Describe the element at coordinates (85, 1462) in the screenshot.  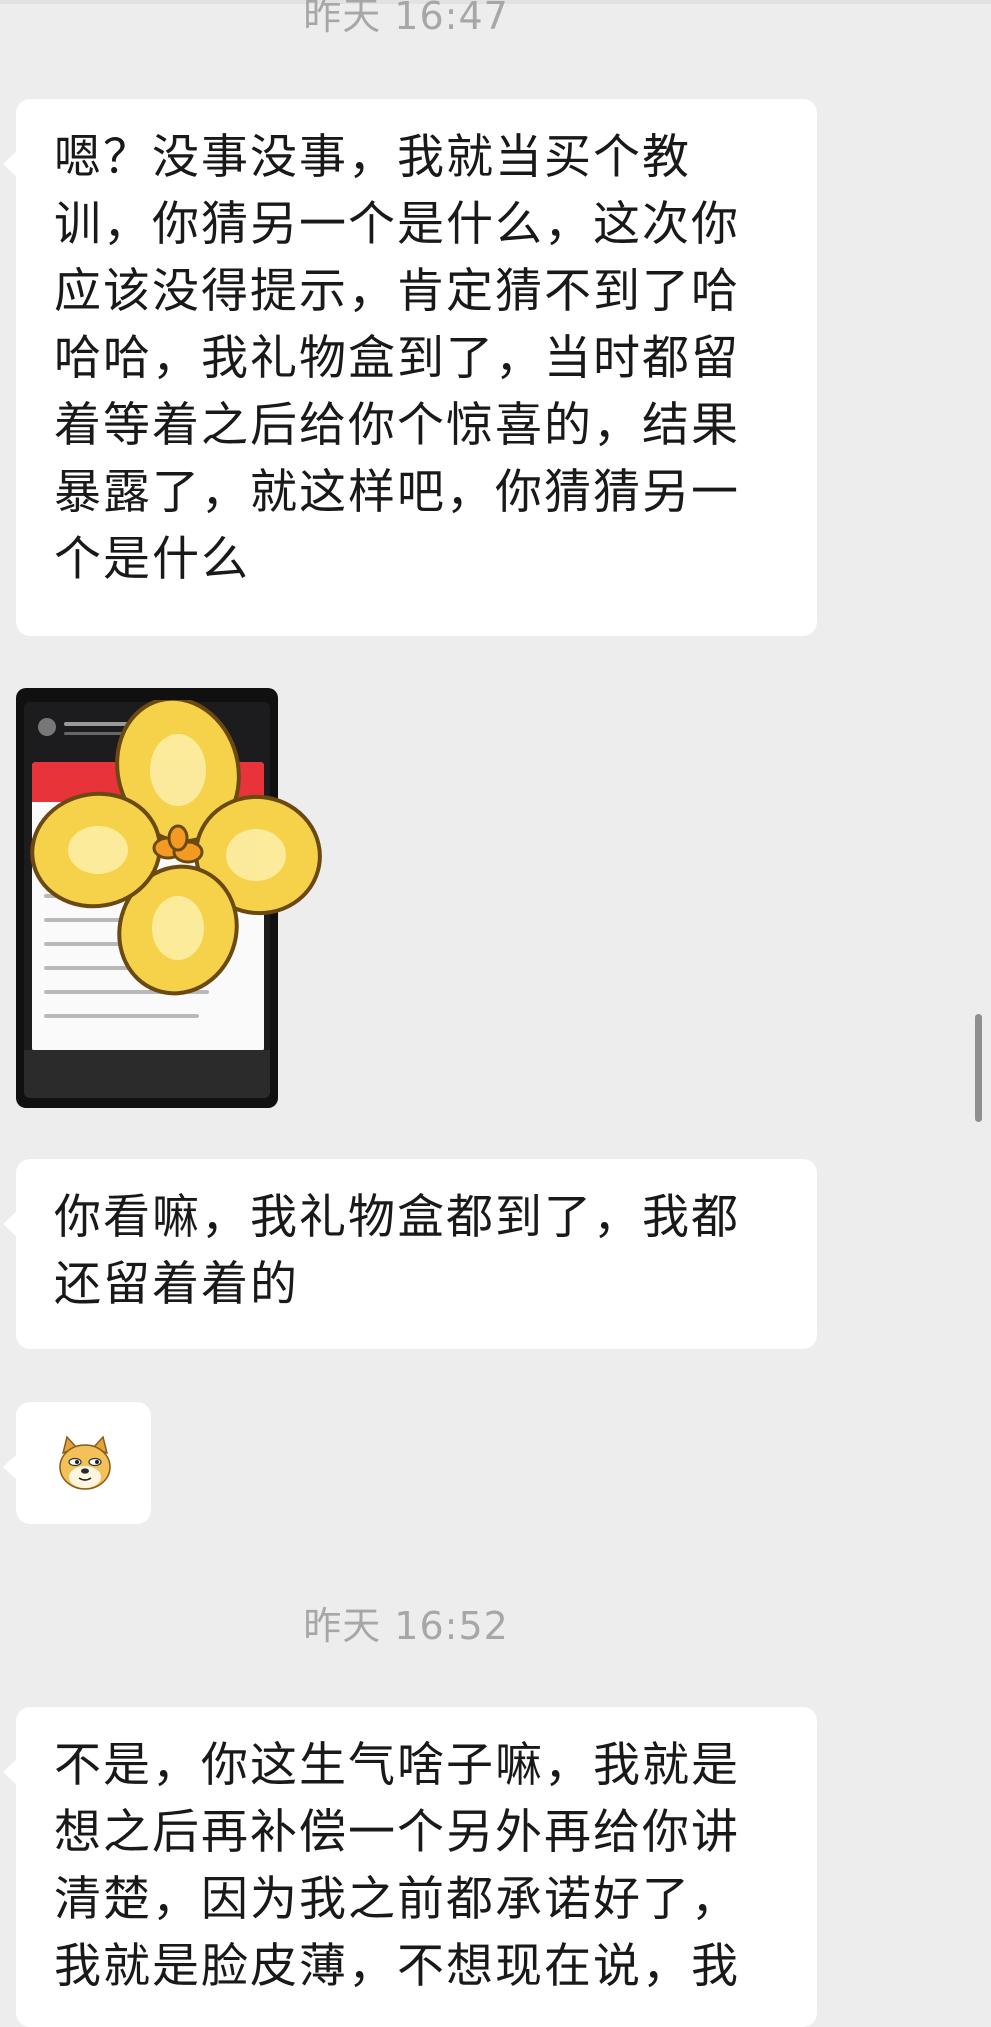
I see `doge-emoji-icon` at that location.